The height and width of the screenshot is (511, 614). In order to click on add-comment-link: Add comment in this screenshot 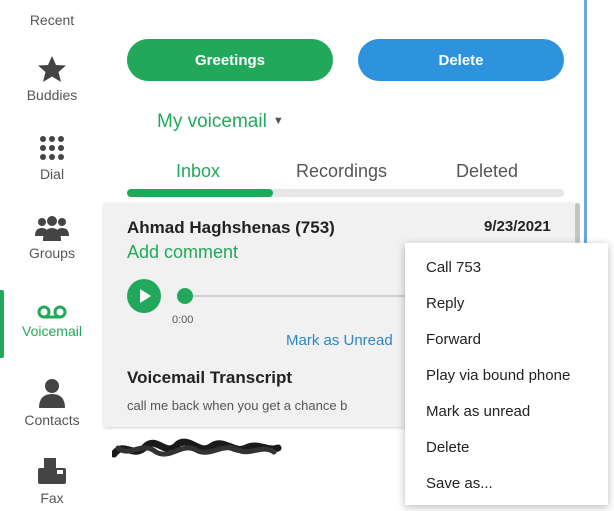, I will do `click(182, 252)`.